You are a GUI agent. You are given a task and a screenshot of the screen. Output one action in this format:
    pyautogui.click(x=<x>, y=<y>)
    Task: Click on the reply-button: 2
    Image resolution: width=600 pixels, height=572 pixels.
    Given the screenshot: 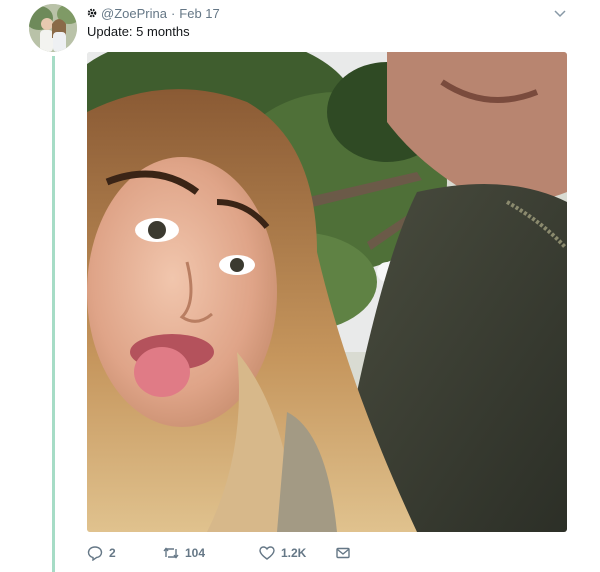 What is the action you would take?
    pyautogui.click(x=115, y=553)
    